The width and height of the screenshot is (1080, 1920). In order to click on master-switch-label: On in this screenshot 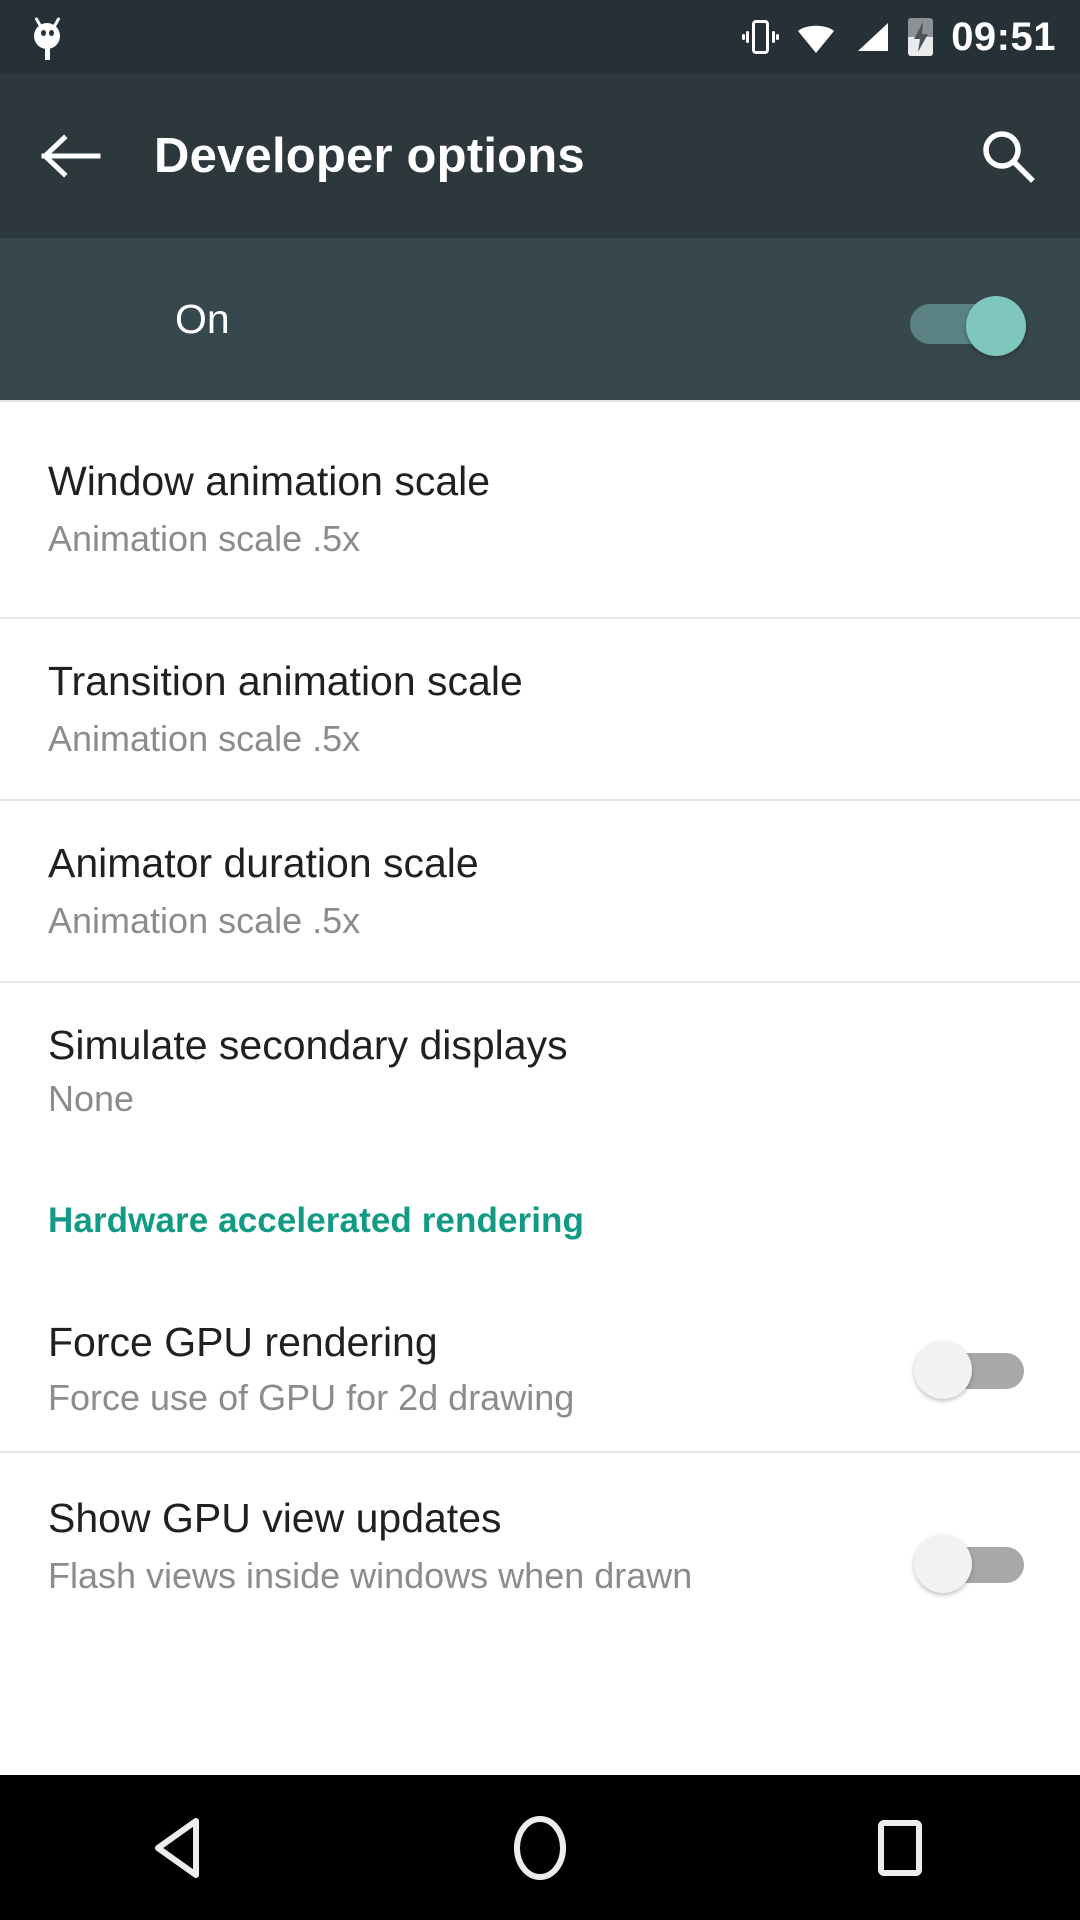, I will do `click(202, 318)`.